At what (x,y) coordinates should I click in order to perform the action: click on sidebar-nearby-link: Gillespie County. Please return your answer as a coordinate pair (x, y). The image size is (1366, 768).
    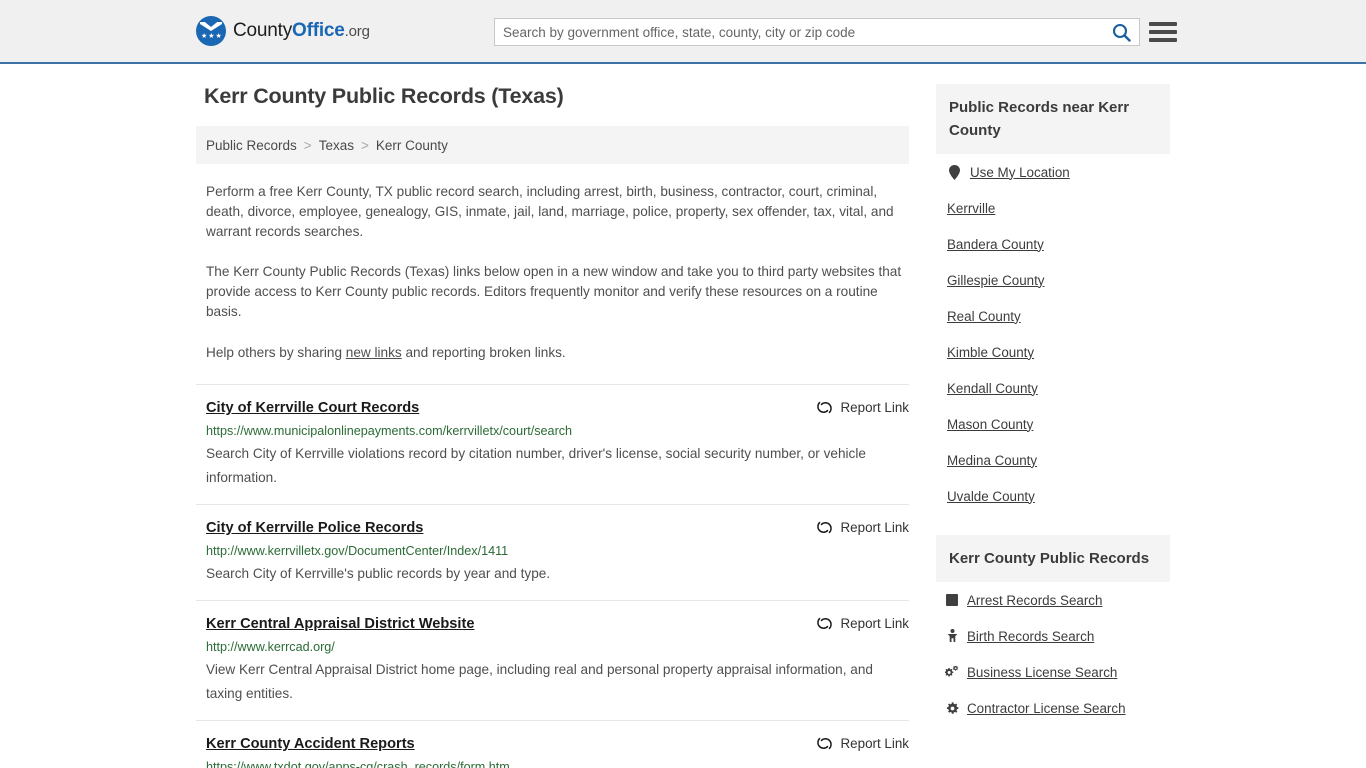
    Looking at the image, I should click on (996, 280).